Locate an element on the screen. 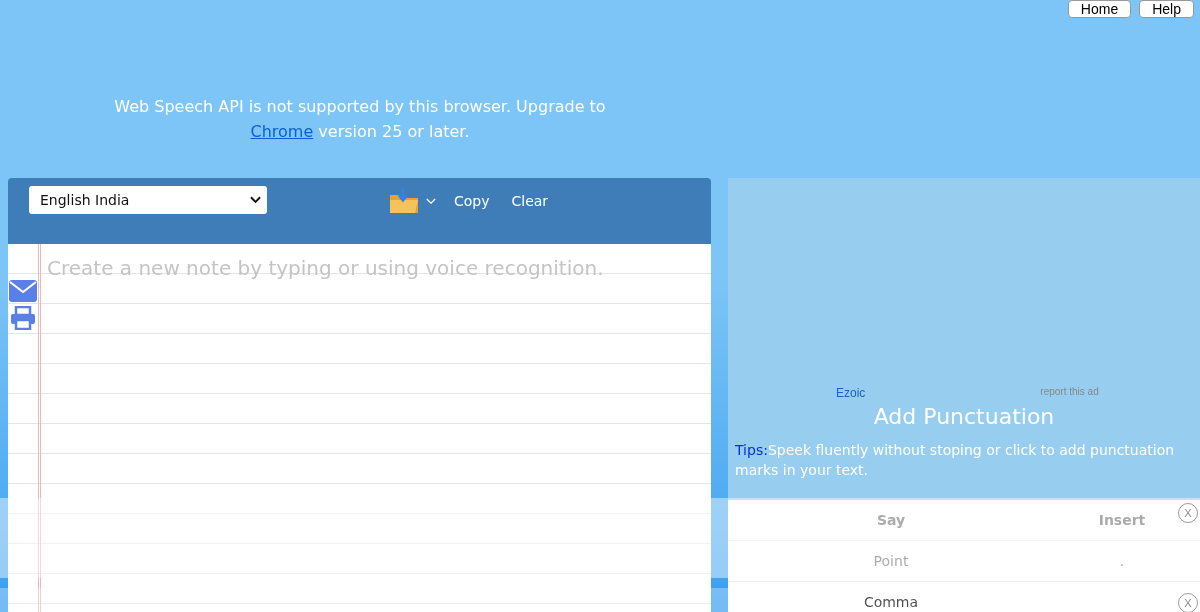 This screenshot has width=1200, height=612. column-header: Insert is located at coordinates (1122, 520).